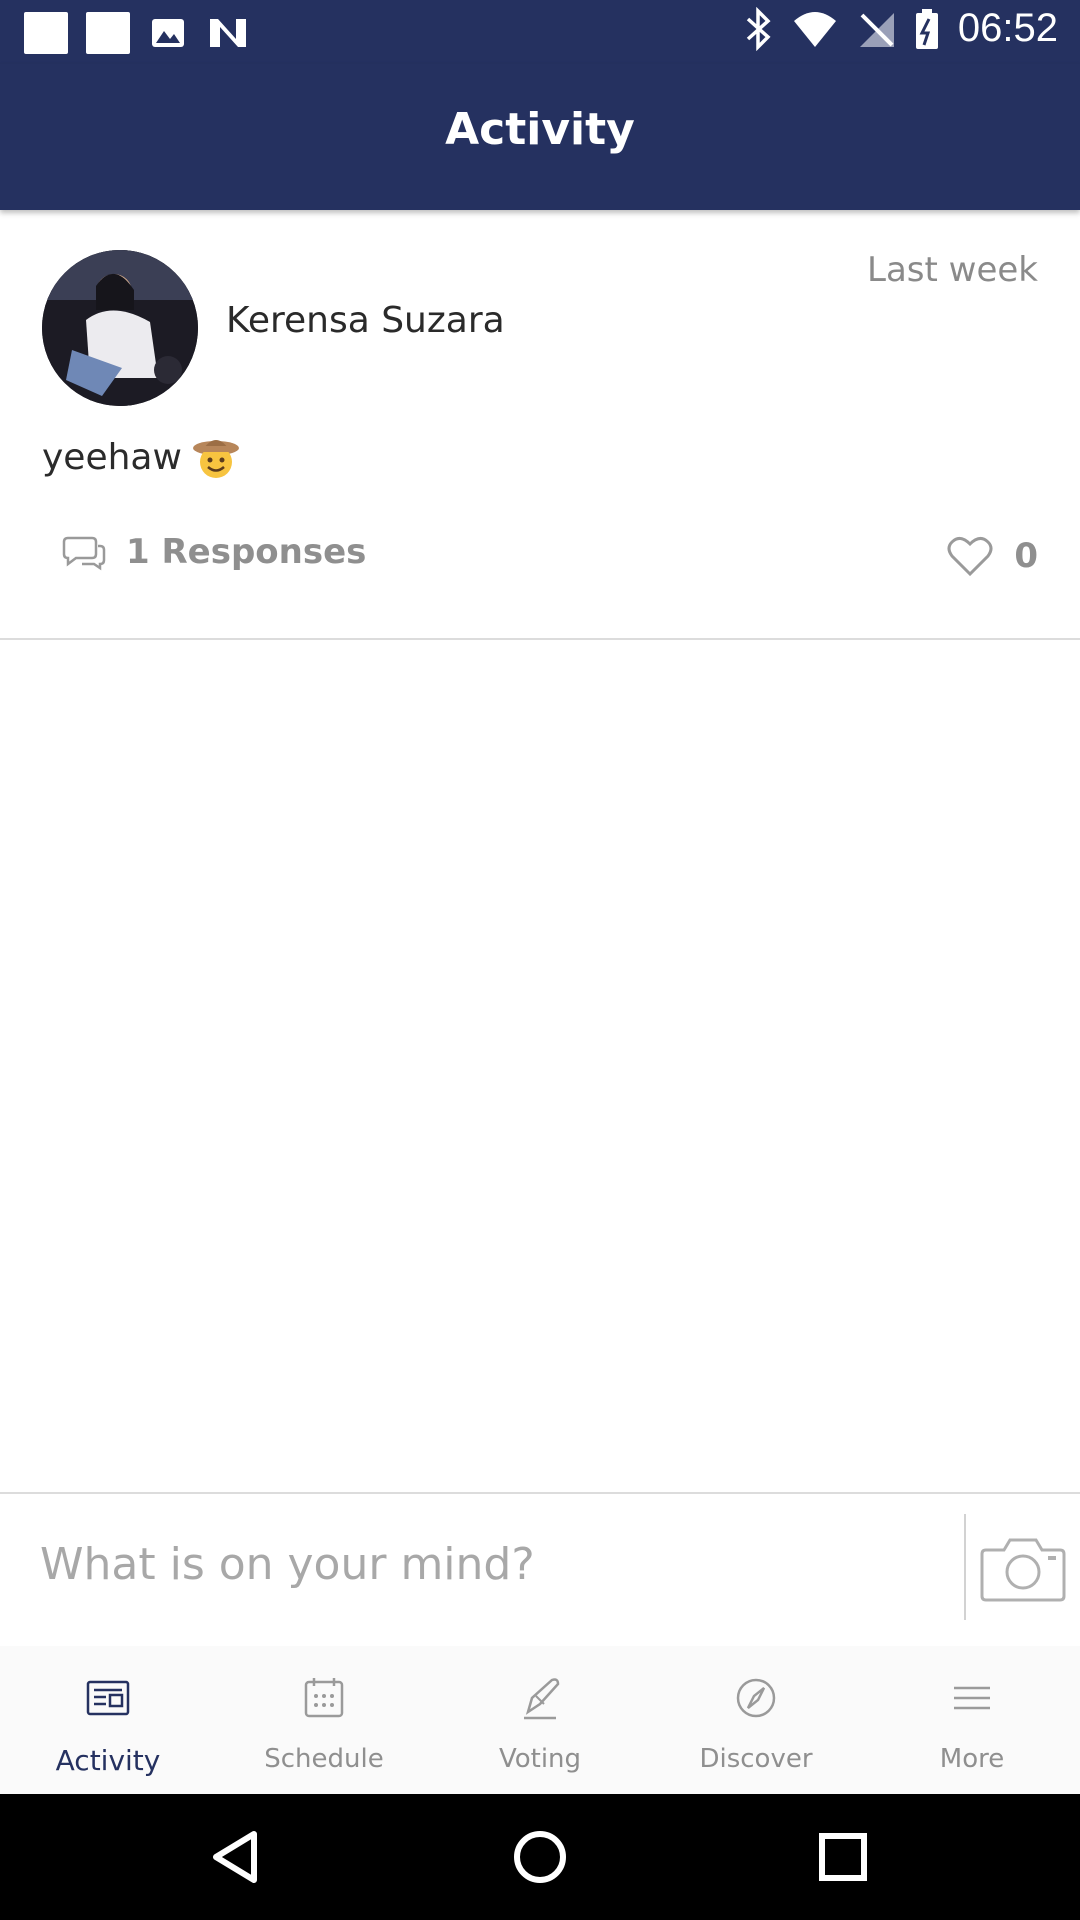 The image size is (1080, 1920). Describe the element at coordinates (952, 270) in the screenshot. I see `post-timestamp: Last week` at that location.